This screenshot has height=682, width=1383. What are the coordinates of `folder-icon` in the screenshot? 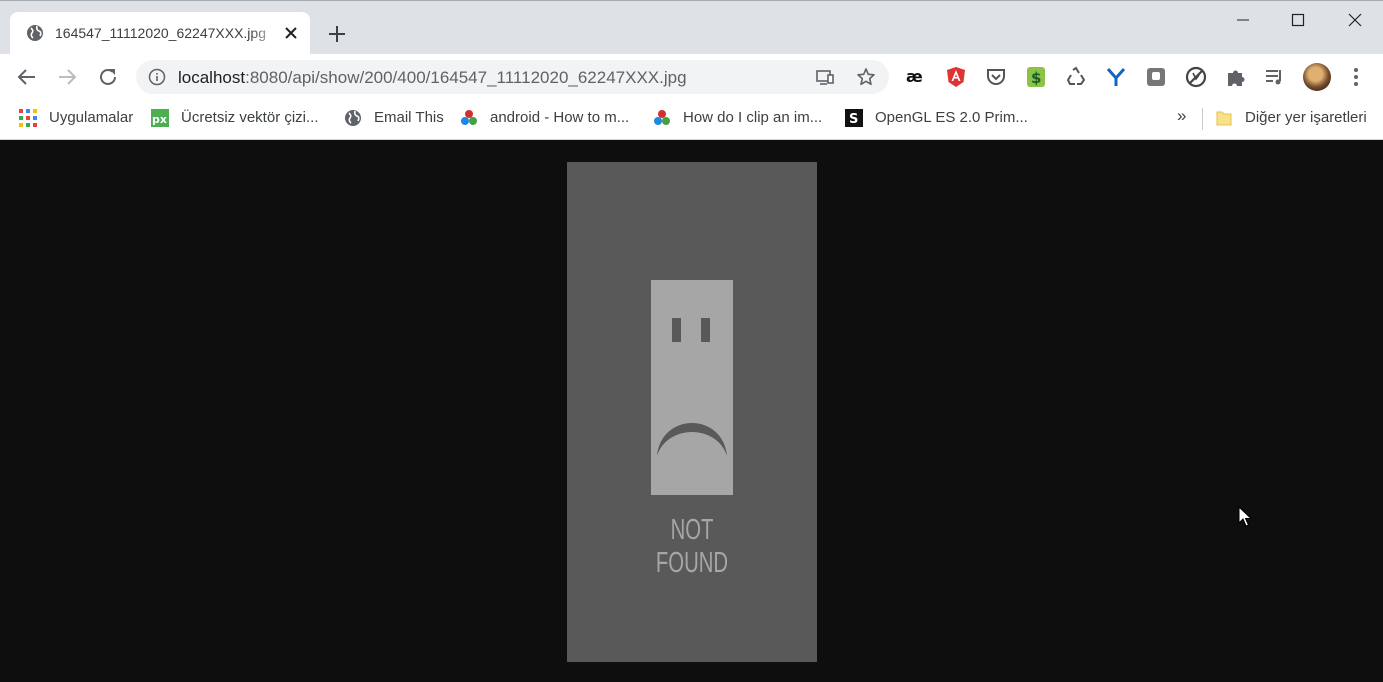 It's located at (1224, 118).